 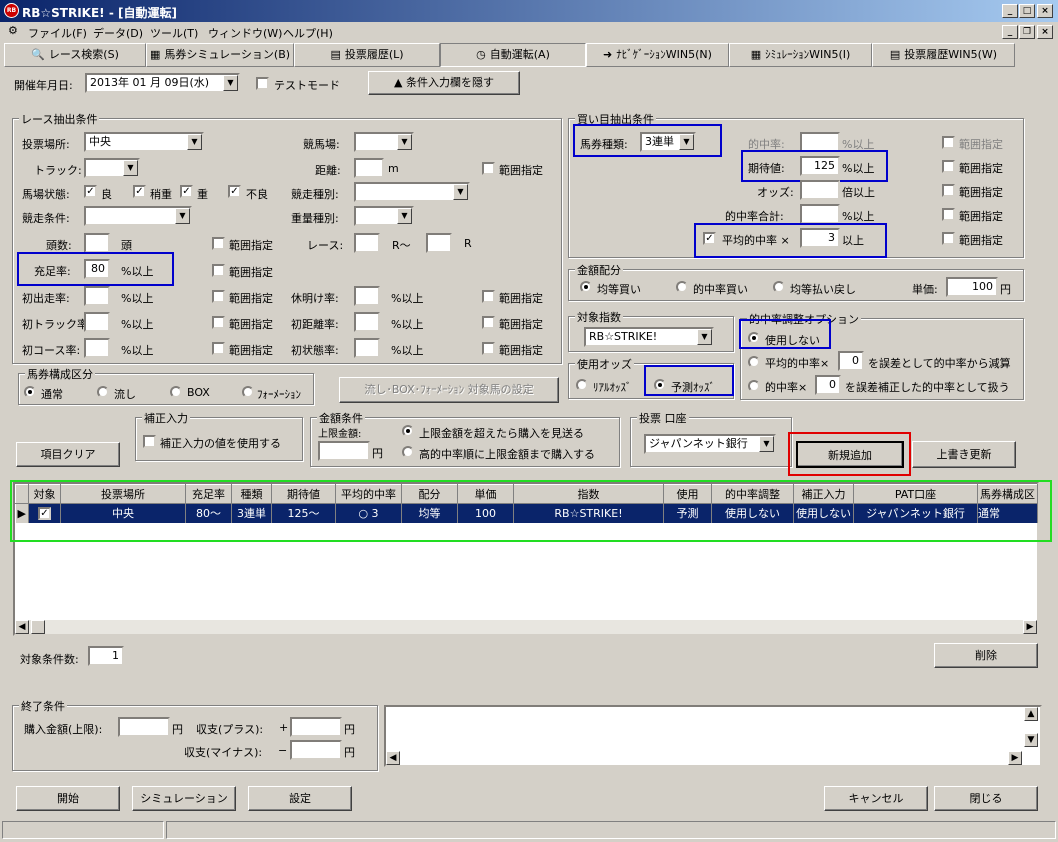 I want to click on test-mode-checkbox, so click(x=262, y=83).